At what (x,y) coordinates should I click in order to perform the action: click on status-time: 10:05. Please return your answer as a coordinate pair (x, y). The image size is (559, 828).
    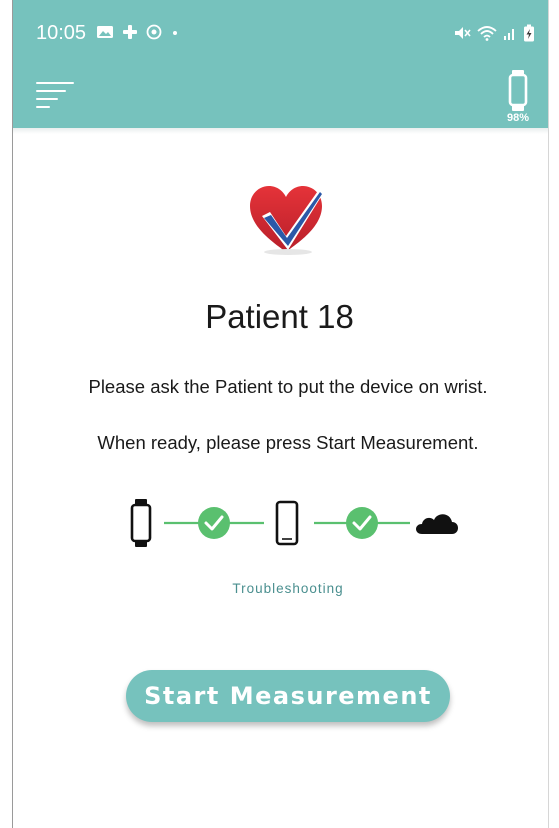
    Looking at the image, I should click on (61, 33).